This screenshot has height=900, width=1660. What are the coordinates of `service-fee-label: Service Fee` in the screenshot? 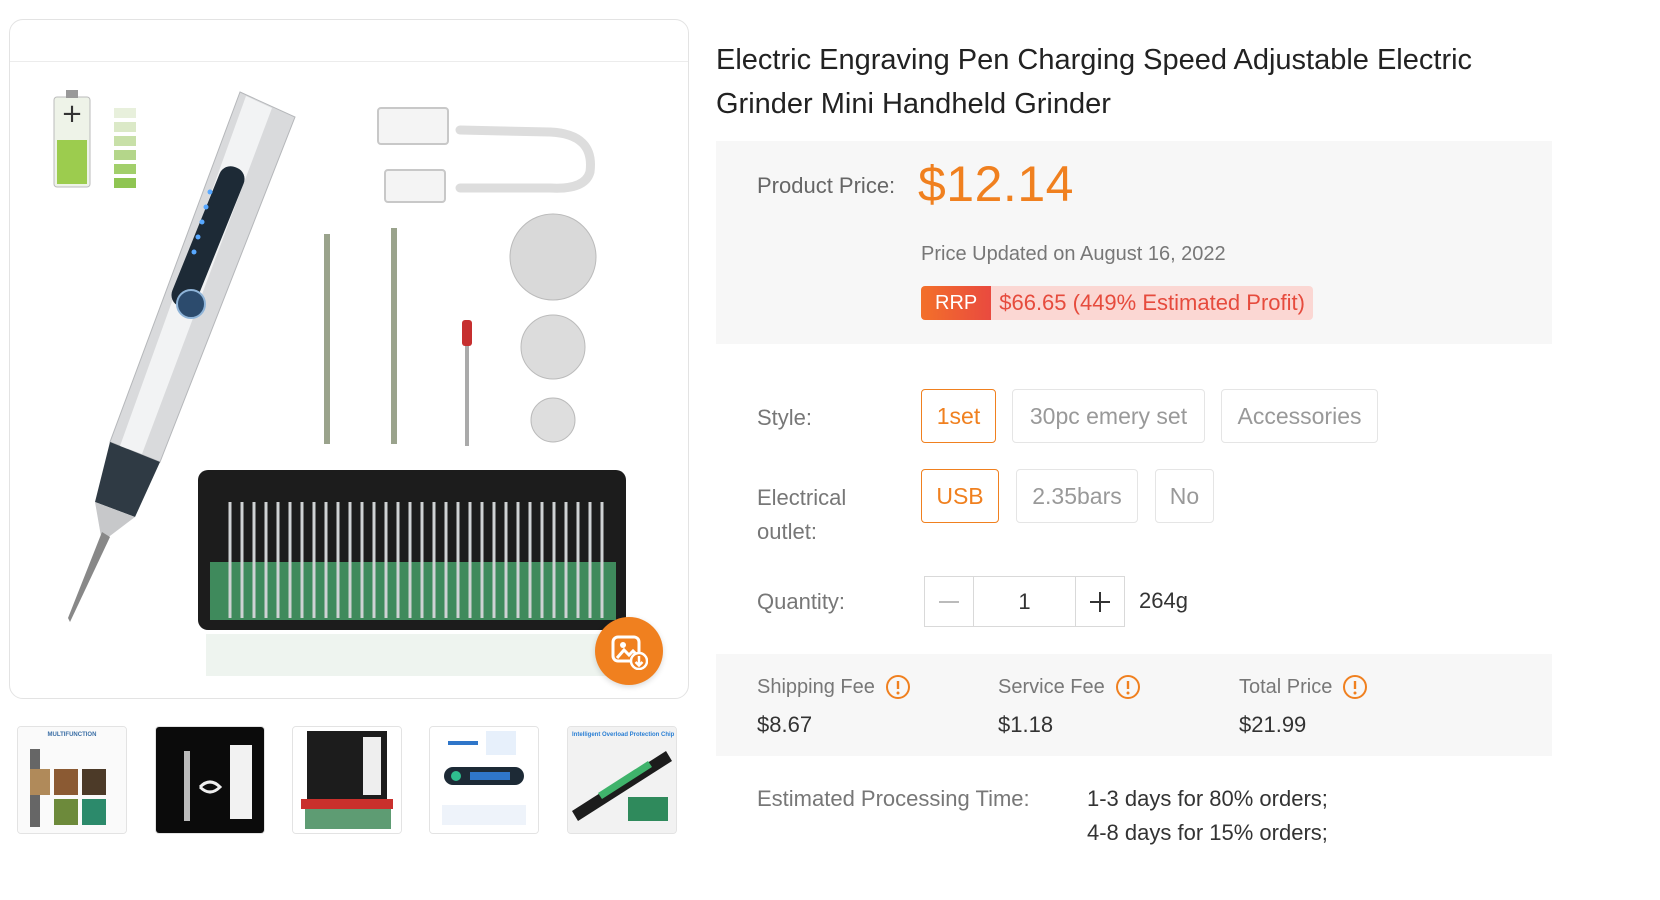 It's located at (1051, 686).